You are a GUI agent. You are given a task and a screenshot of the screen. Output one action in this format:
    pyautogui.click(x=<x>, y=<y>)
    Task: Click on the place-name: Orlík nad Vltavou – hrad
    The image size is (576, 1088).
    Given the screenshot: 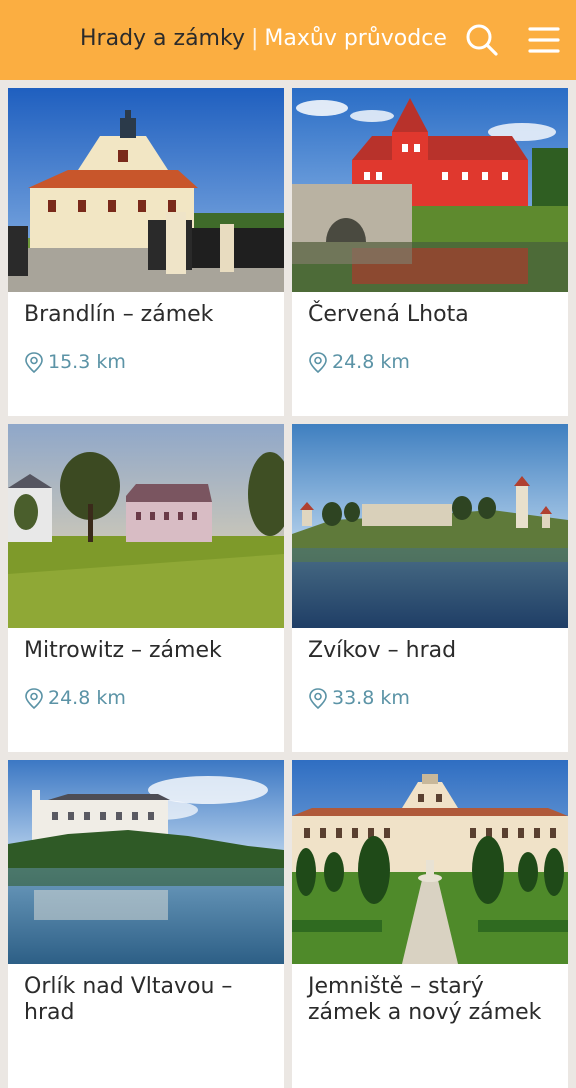 What is the action you would take?
    pyautogui.click(x=128, y=999)
    